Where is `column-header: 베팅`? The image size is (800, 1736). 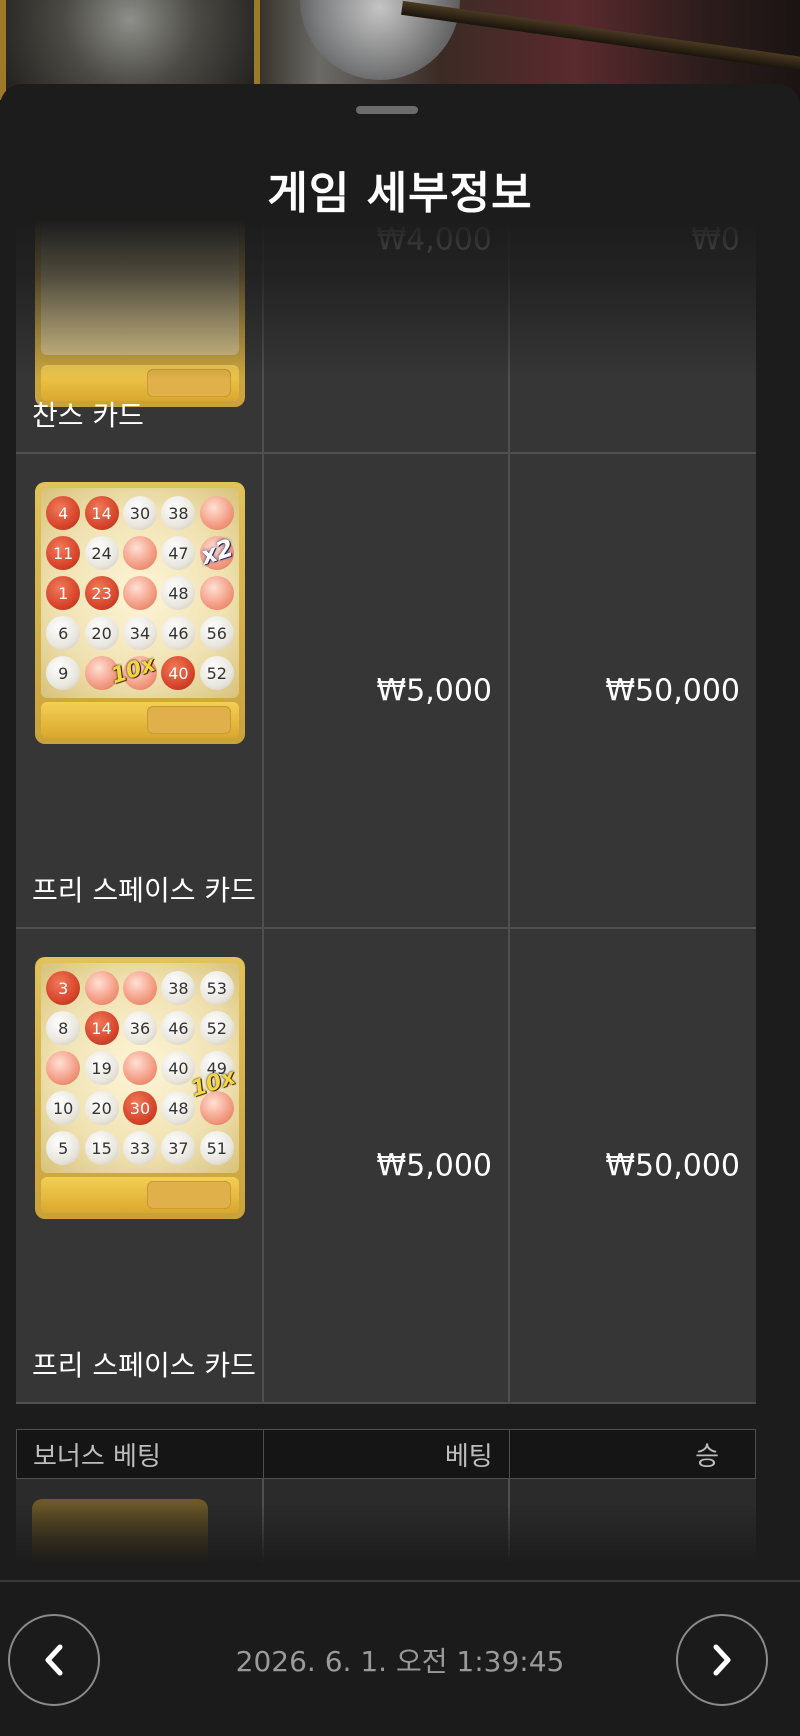
column-header: 베팅 is located at coordinates (387, 1454).